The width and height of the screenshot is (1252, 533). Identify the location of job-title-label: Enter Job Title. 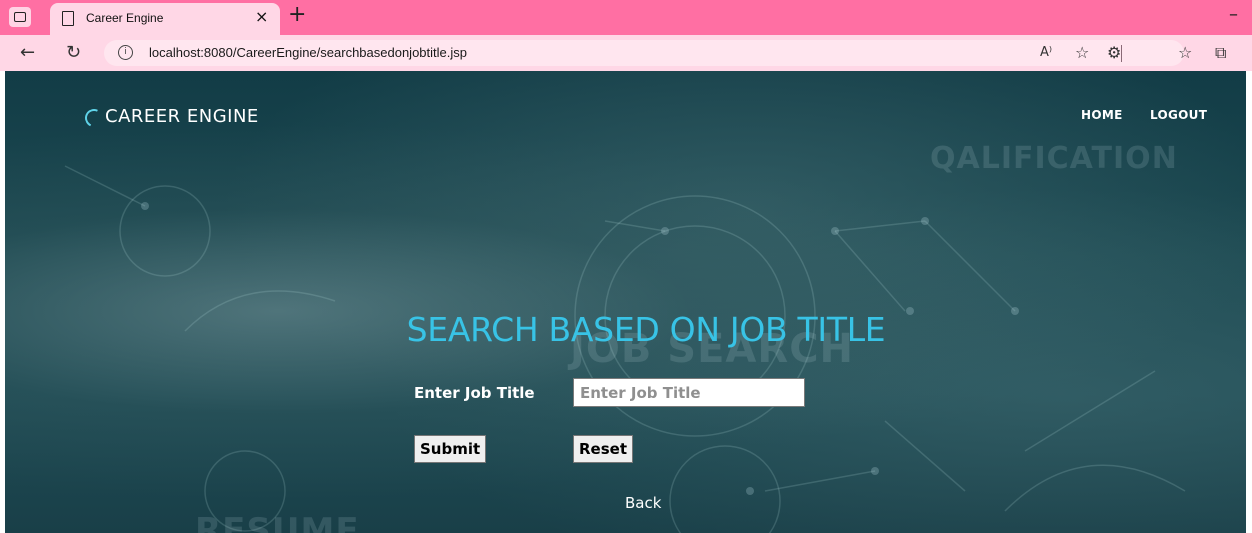
(474, 393).